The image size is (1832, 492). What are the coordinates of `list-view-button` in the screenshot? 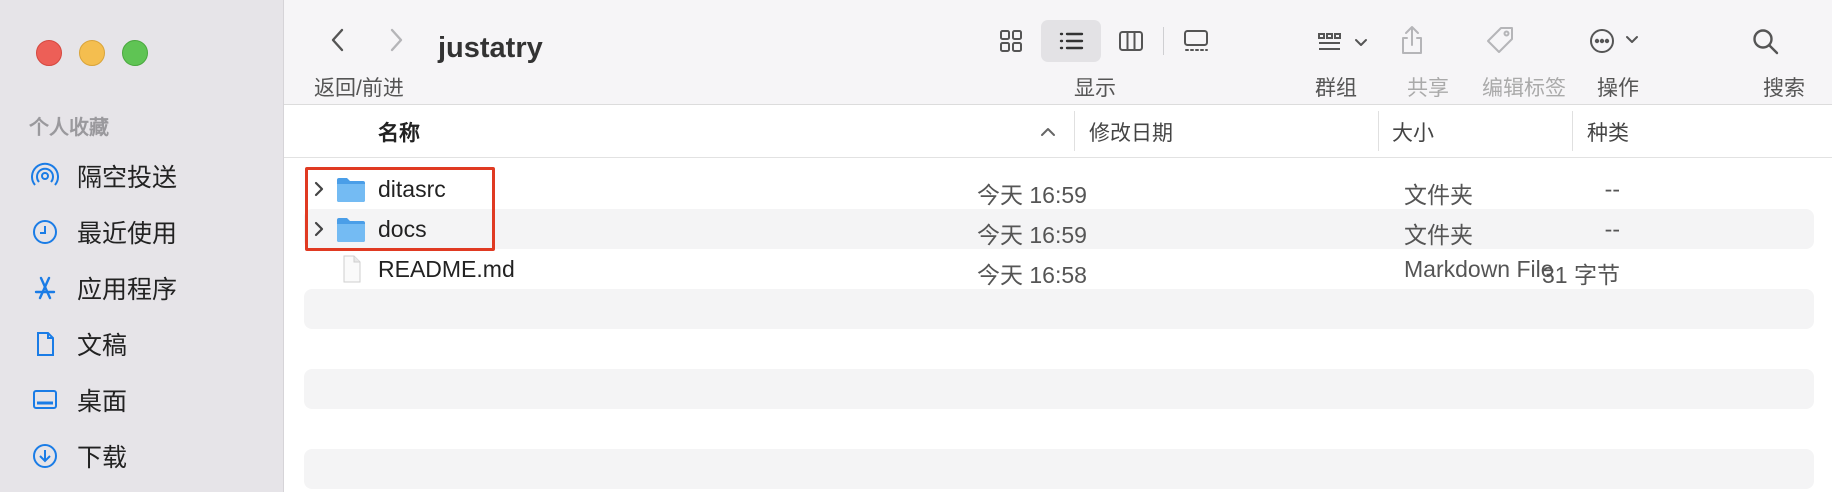 It's located at (1071, 41).